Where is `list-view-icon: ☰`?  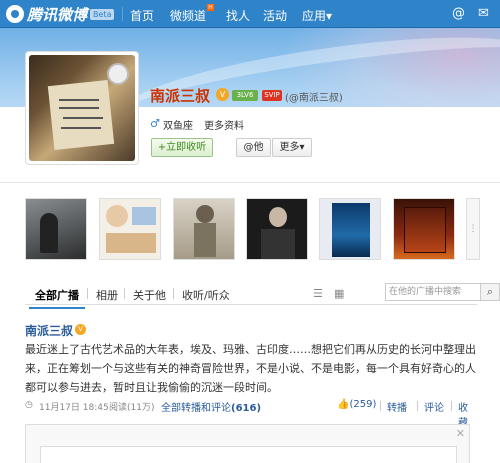 list-view-icon: ☰ is located at coordinates (318, 293).